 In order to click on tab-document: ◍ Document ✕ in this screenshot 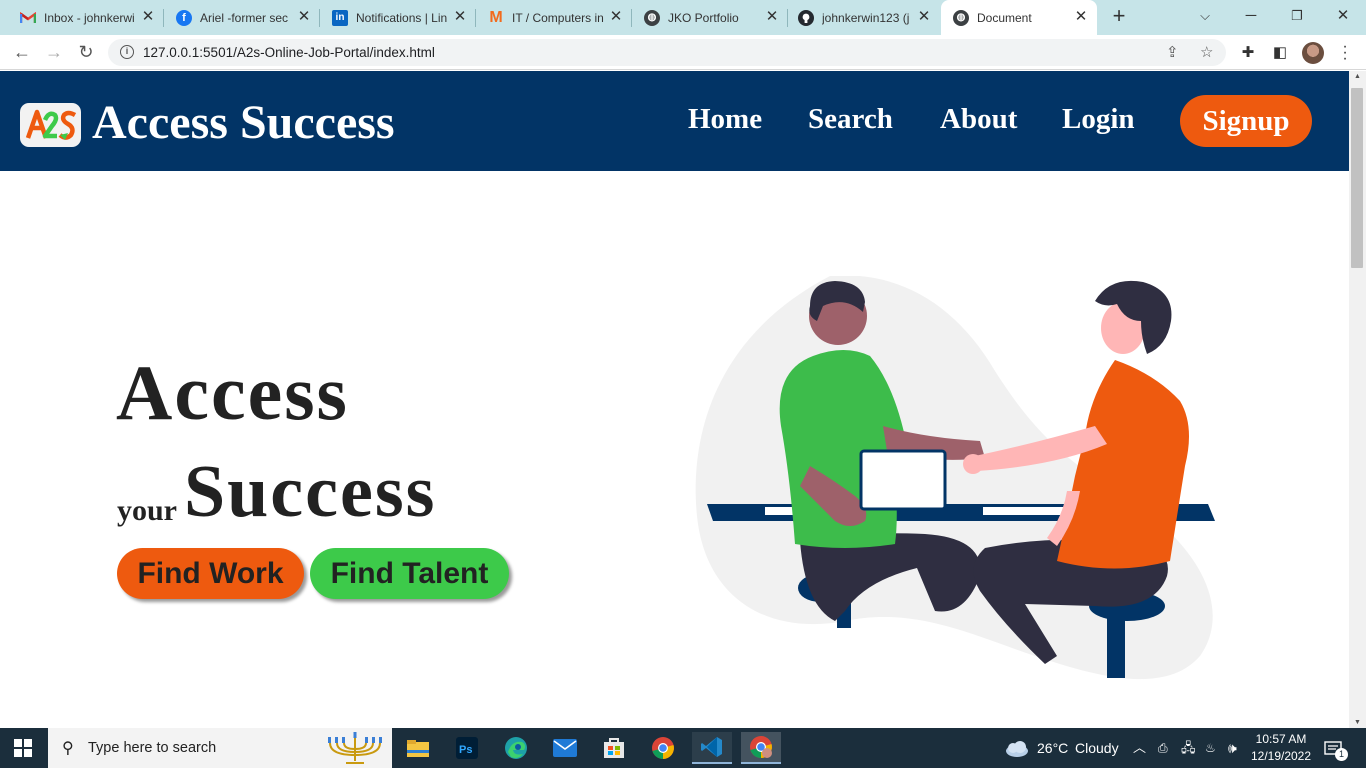, I will do `click(1019, 17)`.